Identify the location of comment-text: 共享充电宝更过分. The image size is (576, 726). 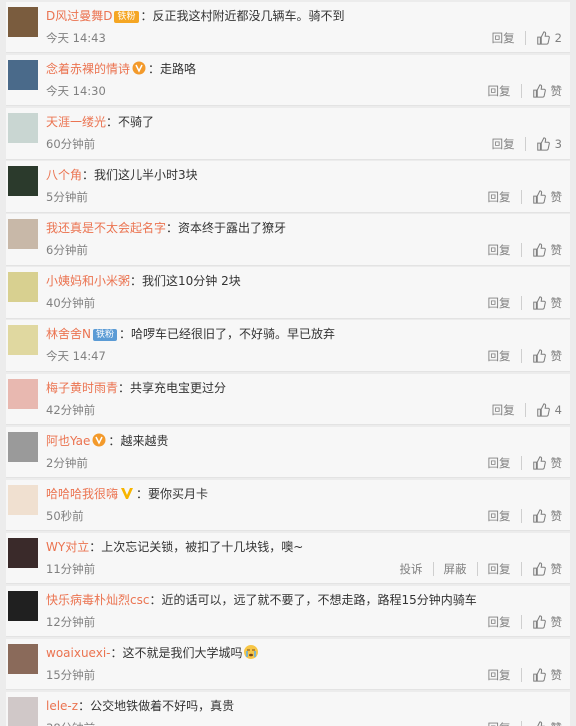
(178, 387).